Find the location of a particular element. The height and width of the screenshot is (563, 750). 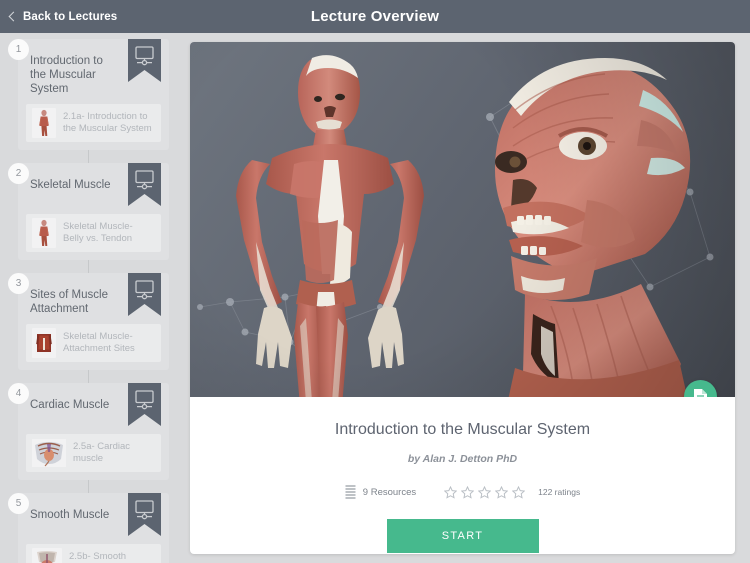

lesson-card: Cardiac Muscle 2.5a- Cardiac muscle is located at coordinates (93, 431).